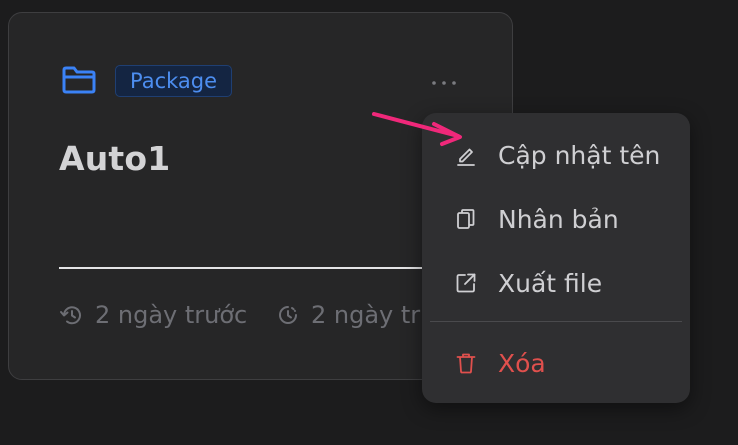  Describe the element at coordinates (70, 315) in the screenshot. I see `history-icon` at that location.